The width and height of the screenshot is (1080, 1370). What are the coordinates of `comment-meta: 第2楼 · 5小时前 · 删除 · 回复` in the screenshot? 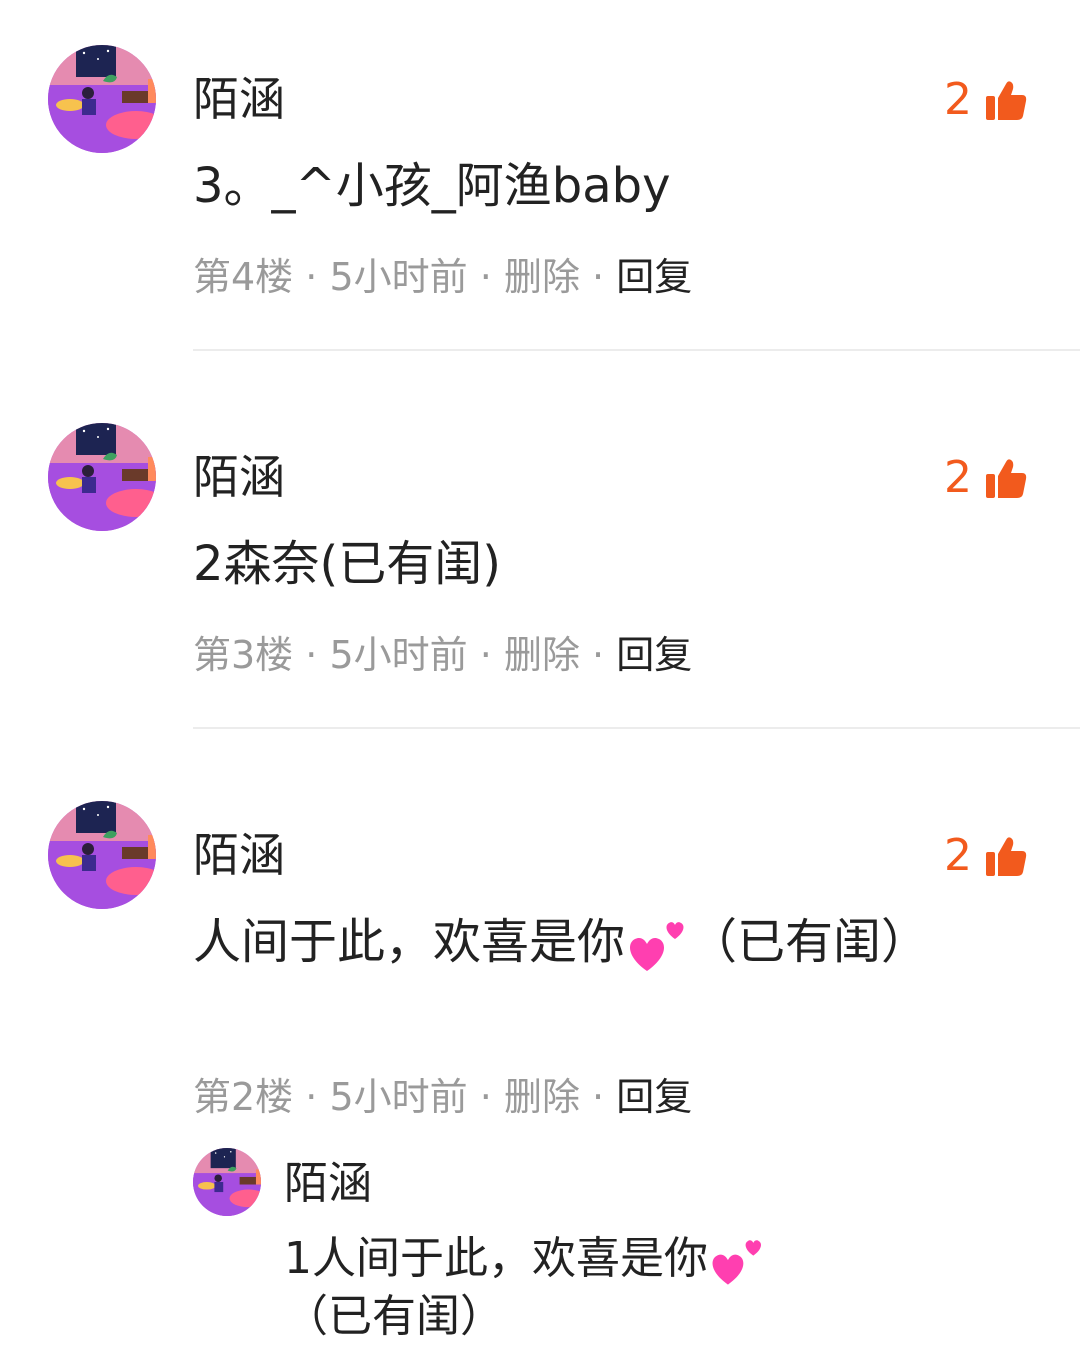 It's located at (442, 1097).